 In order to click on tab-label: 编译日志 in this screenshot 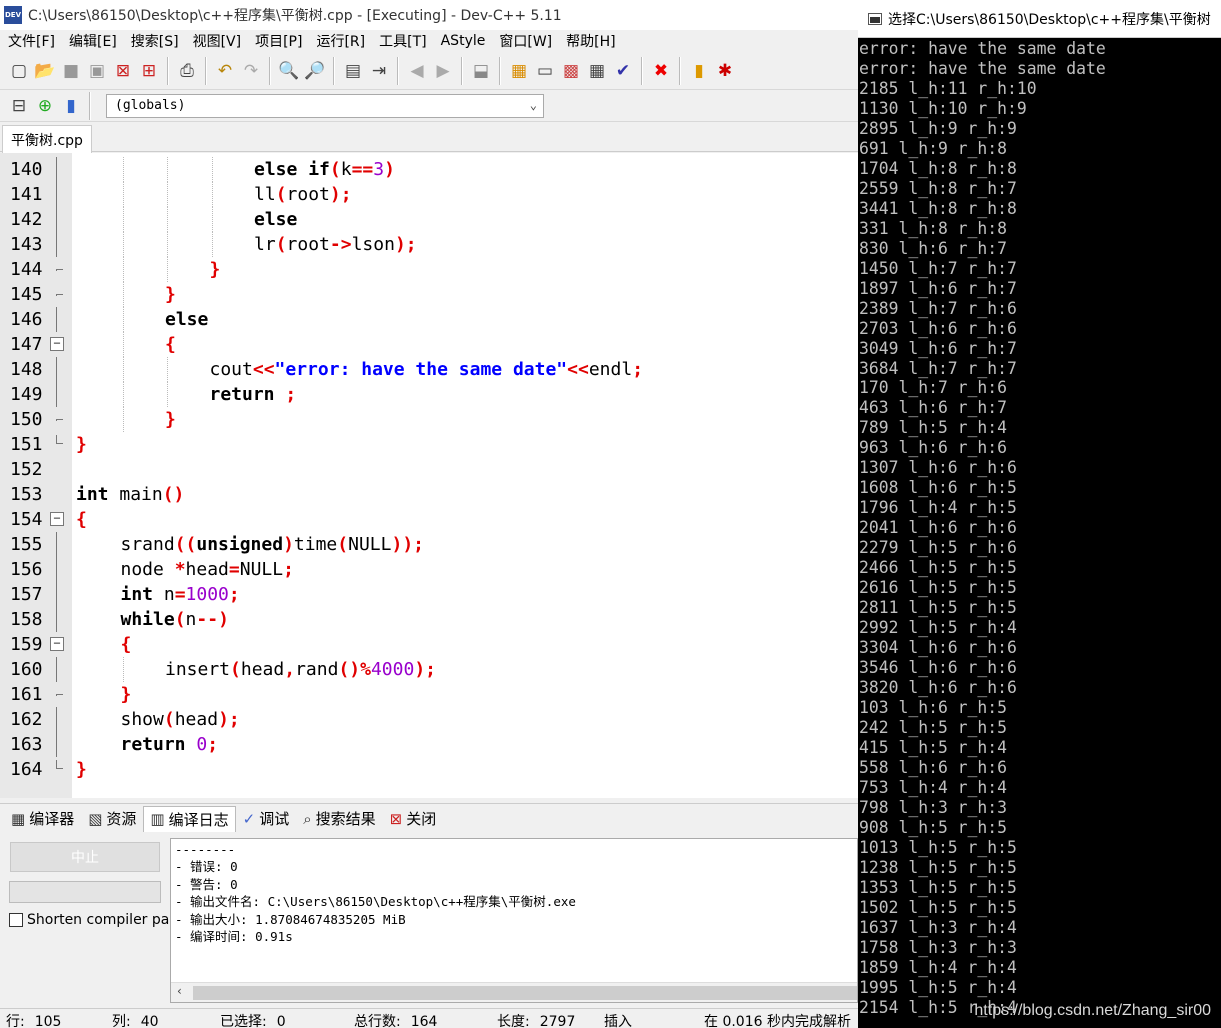, I will do `click(198, 819)`.